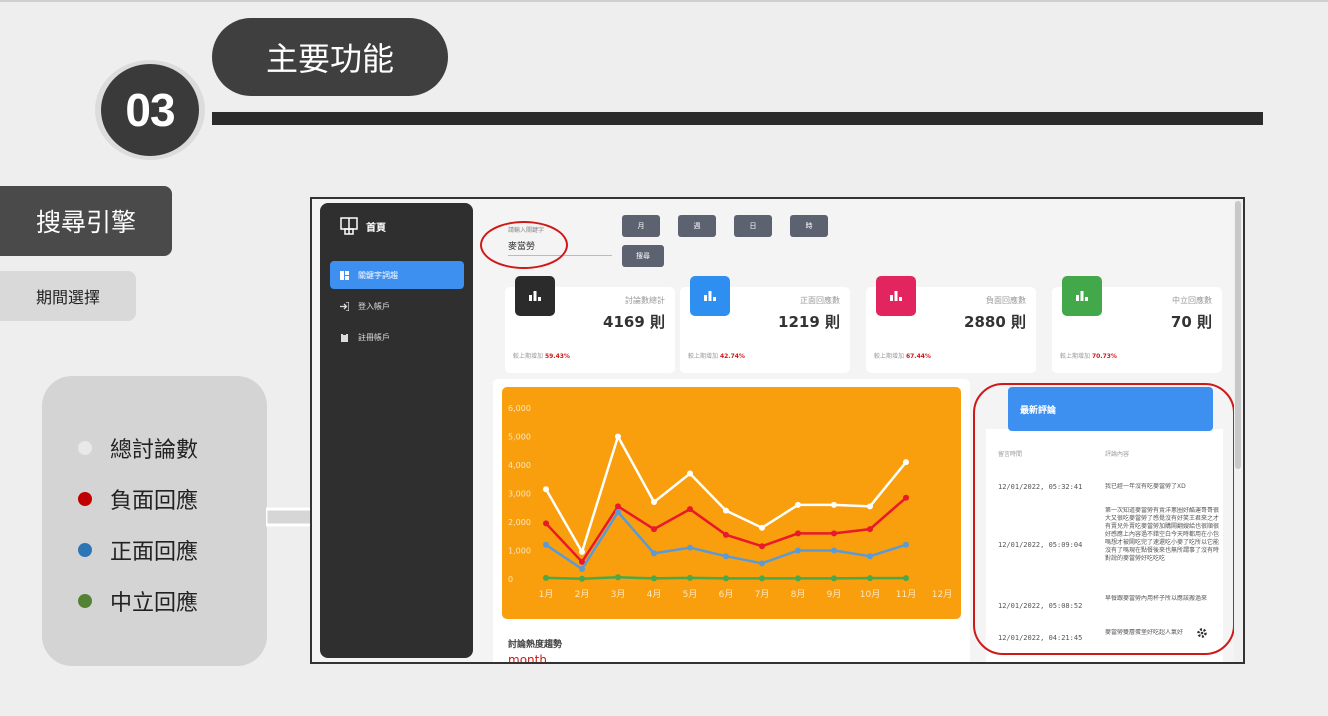  I want to click on stat-title: 正面回應數, so click(820, 300).